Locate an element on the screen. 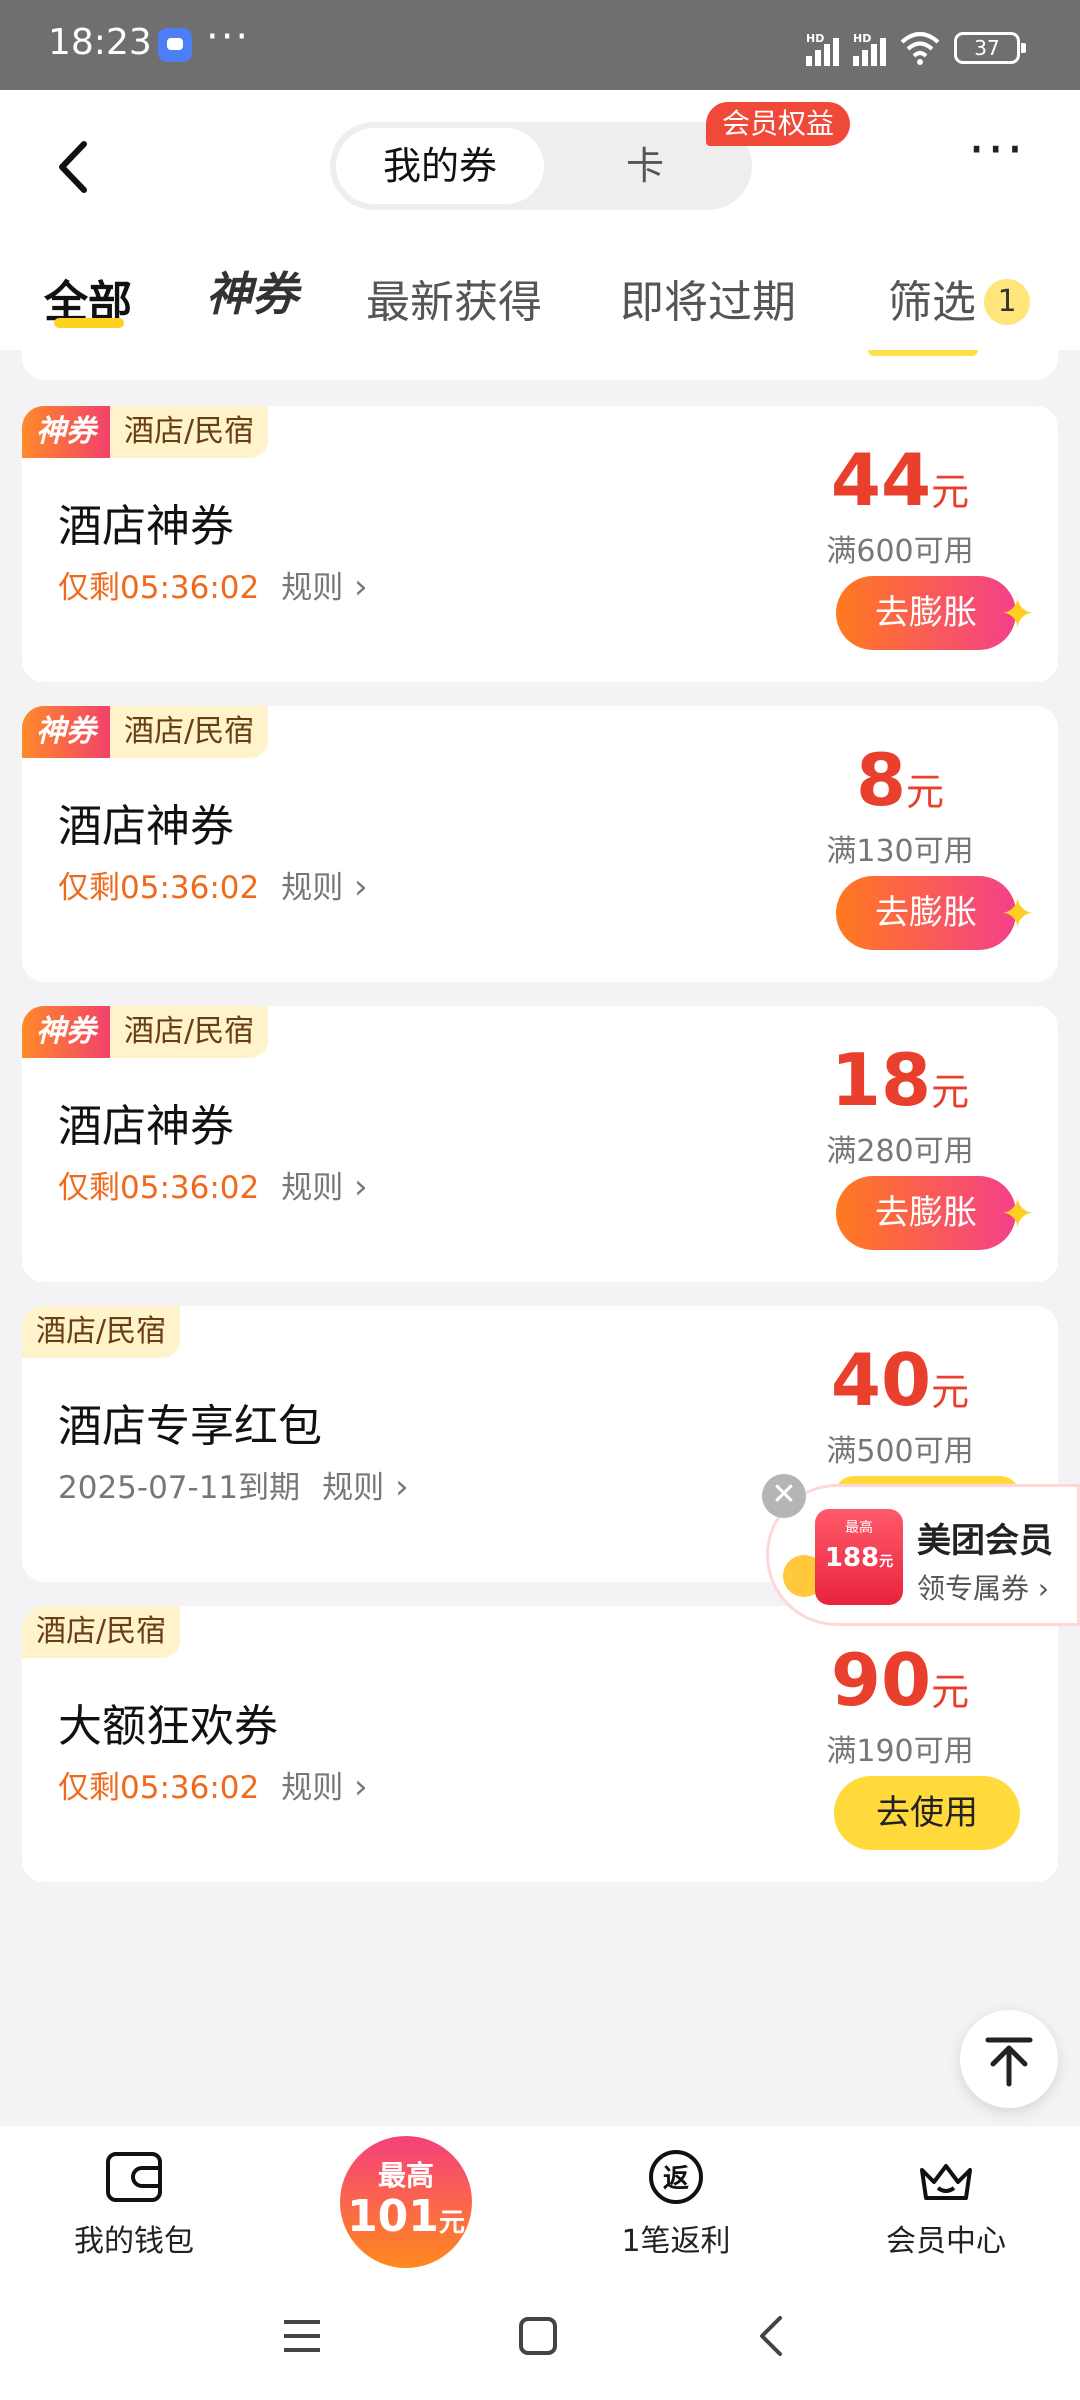  coupon-amount: 44元 is located at coordinates (900, 480).